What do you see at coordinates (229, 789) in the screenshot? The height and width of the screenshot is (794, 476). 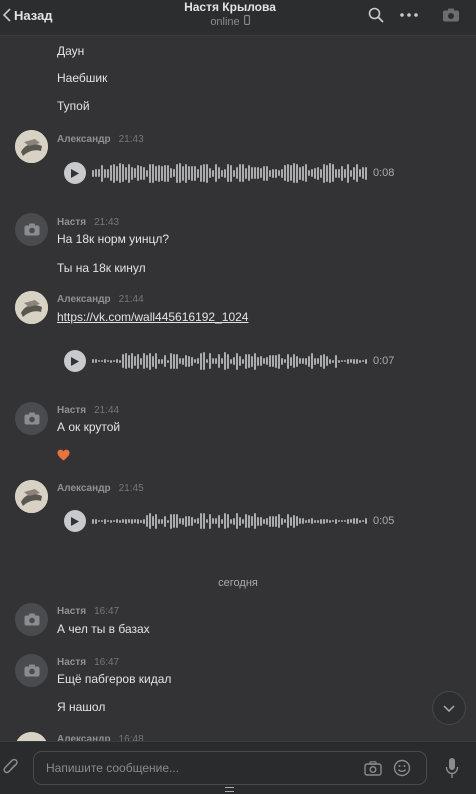 I see `resize-handle` at bounding box center [229, 789].